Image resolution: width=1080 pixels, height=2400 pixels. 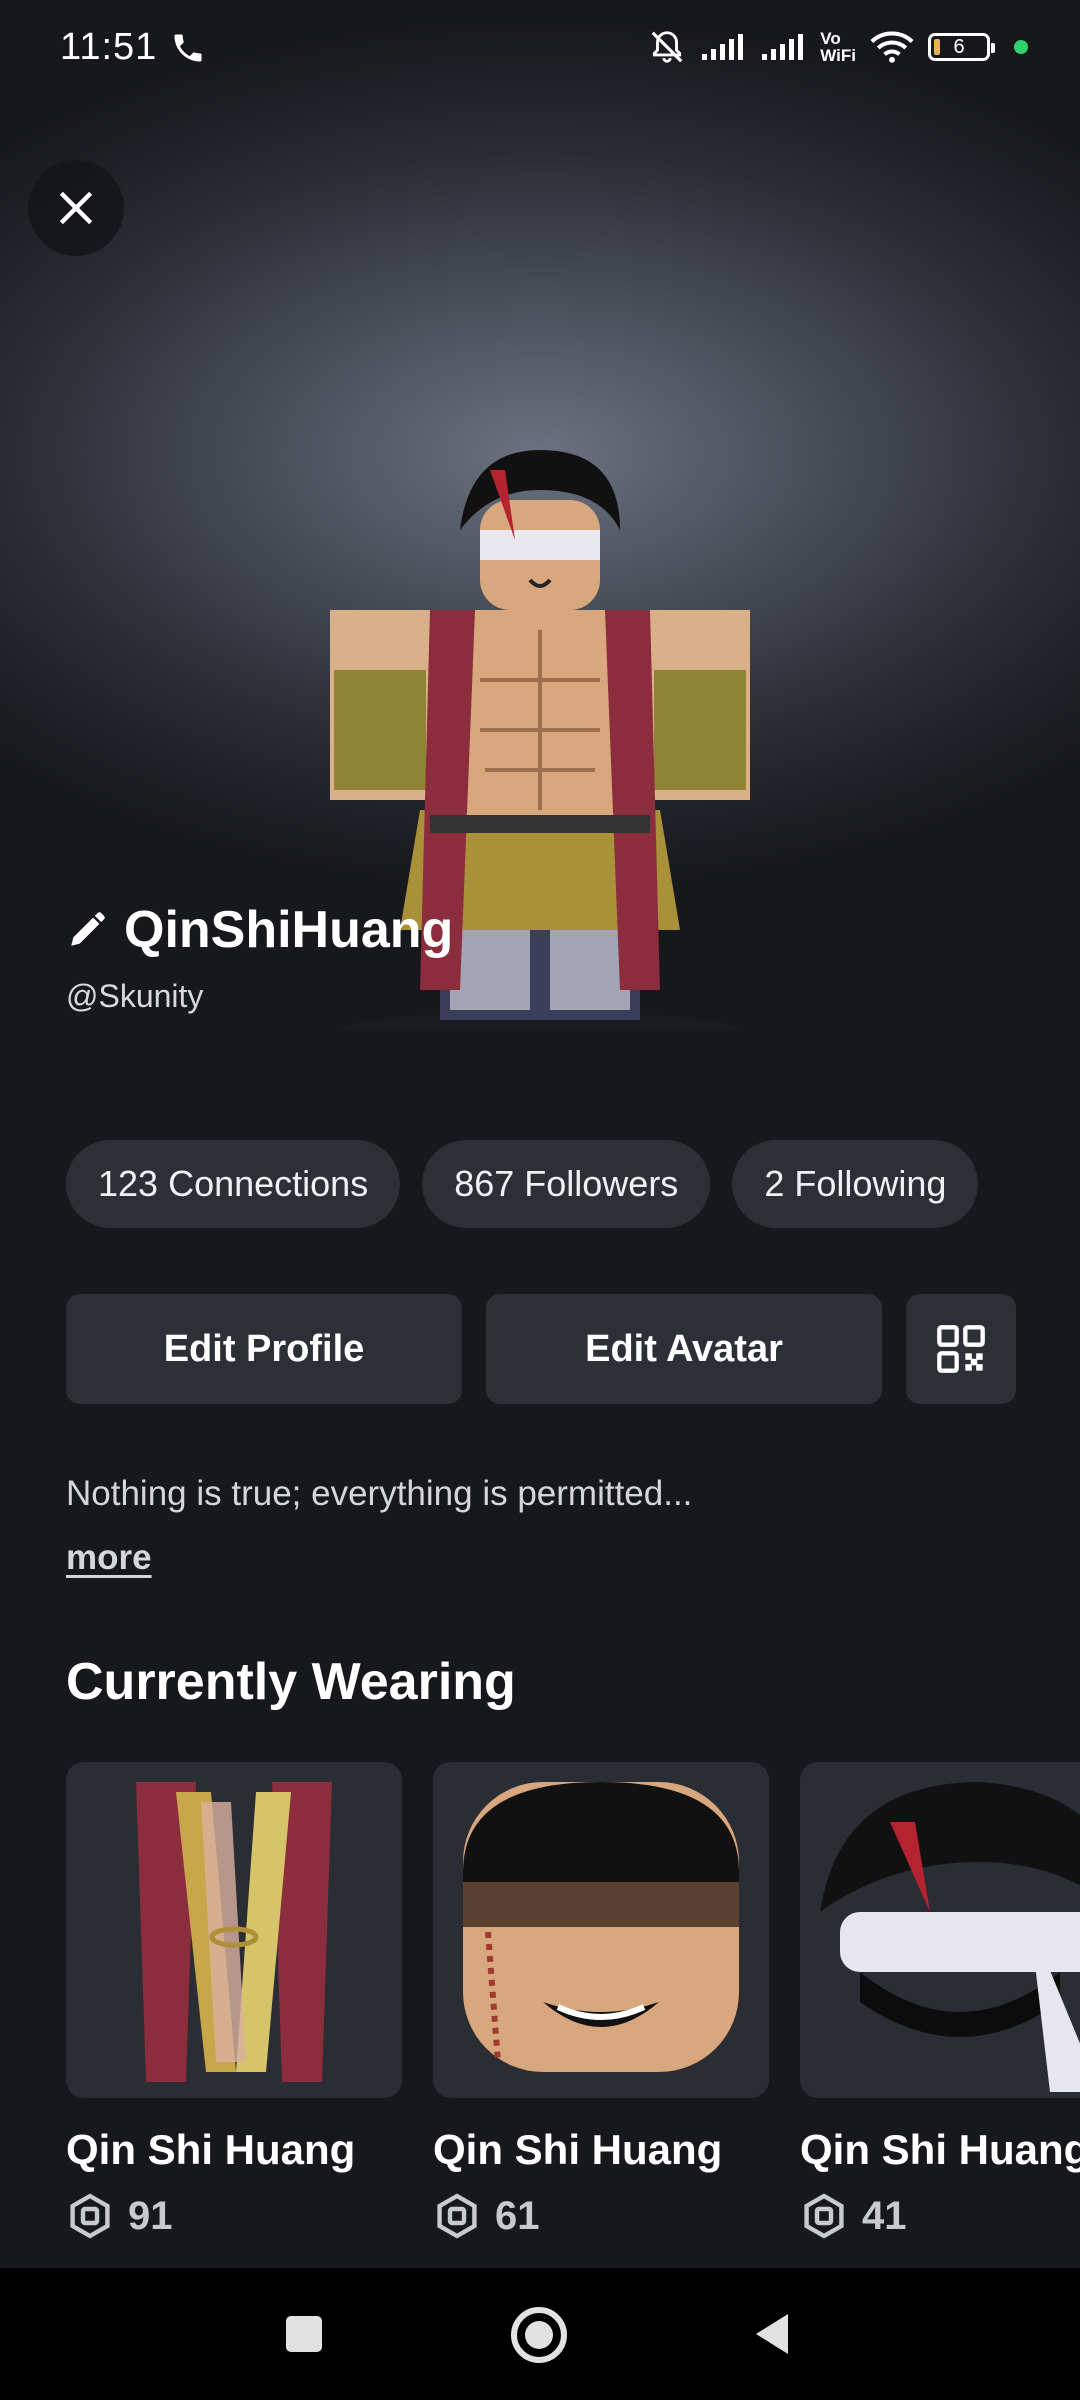 What do you see at coordinates (772, 2334) in the screenshot?
I see `back-icon` at bounding box center [772, 2334].